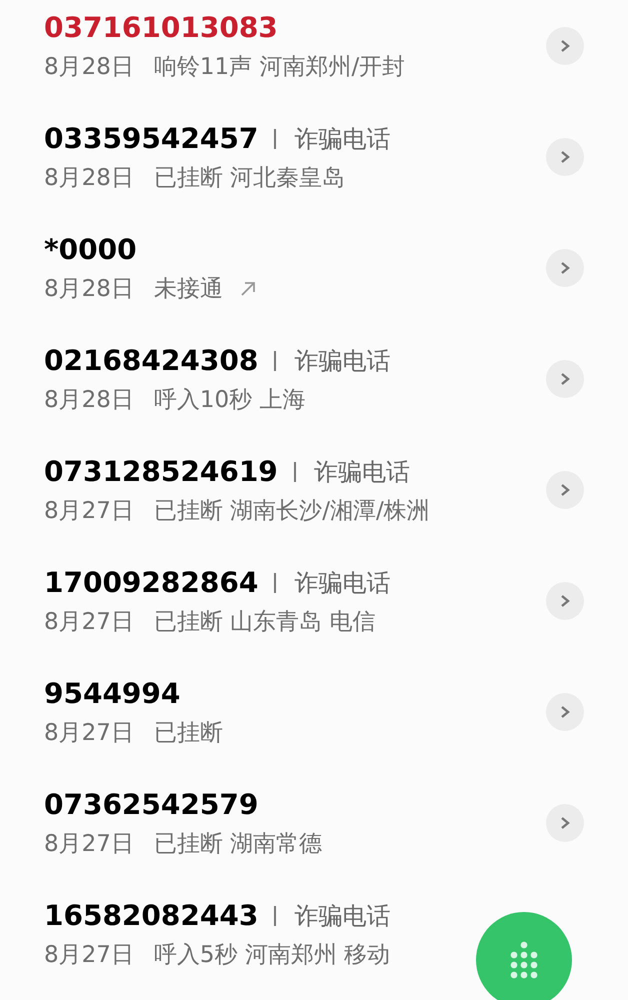 The image size is (628, 1000). What do you see at coordinates (265, 622) in the screenshot?
I see `call-detail: 已挂断 山东青岛 电信` at bounding box center [265, 622].